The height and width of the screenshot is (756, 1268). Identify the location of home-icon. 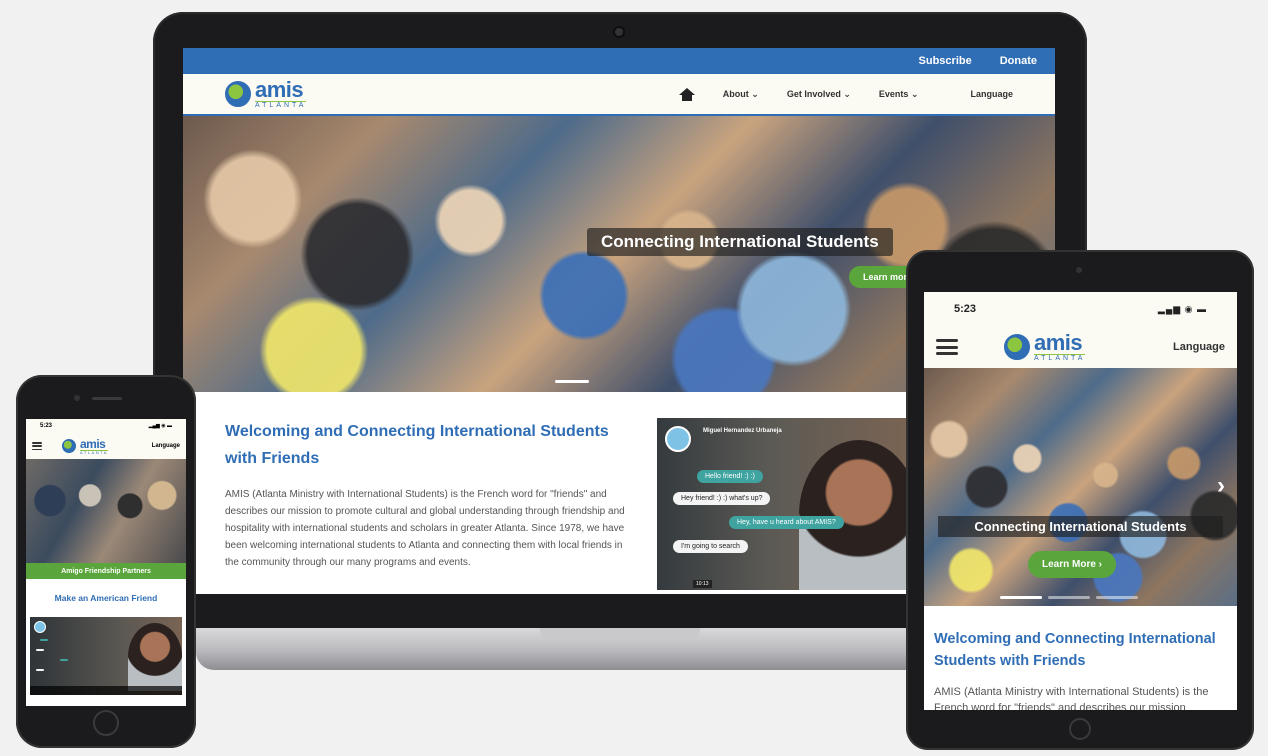
(686, 94).